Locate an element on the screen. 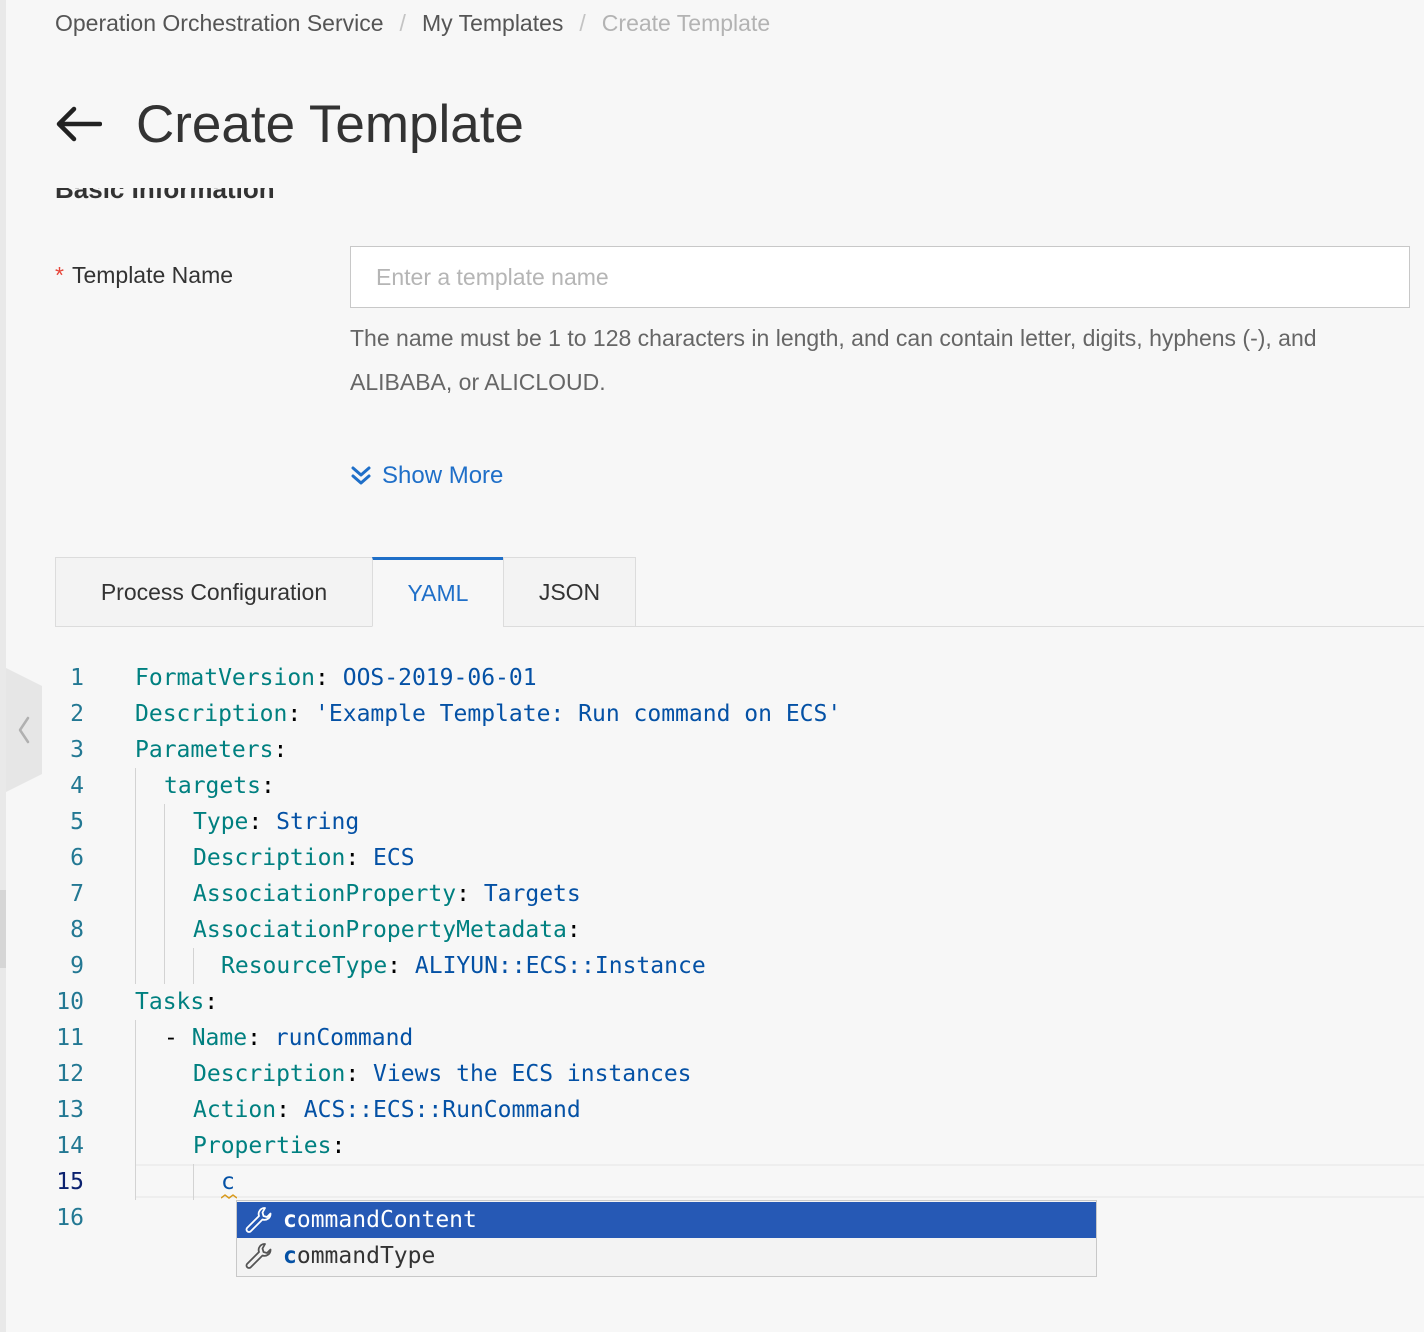 The height and width of the screenshot is (1332, 1424). code-line: 7 AssociationProperty: Targets is located at coordinates (712, 894).